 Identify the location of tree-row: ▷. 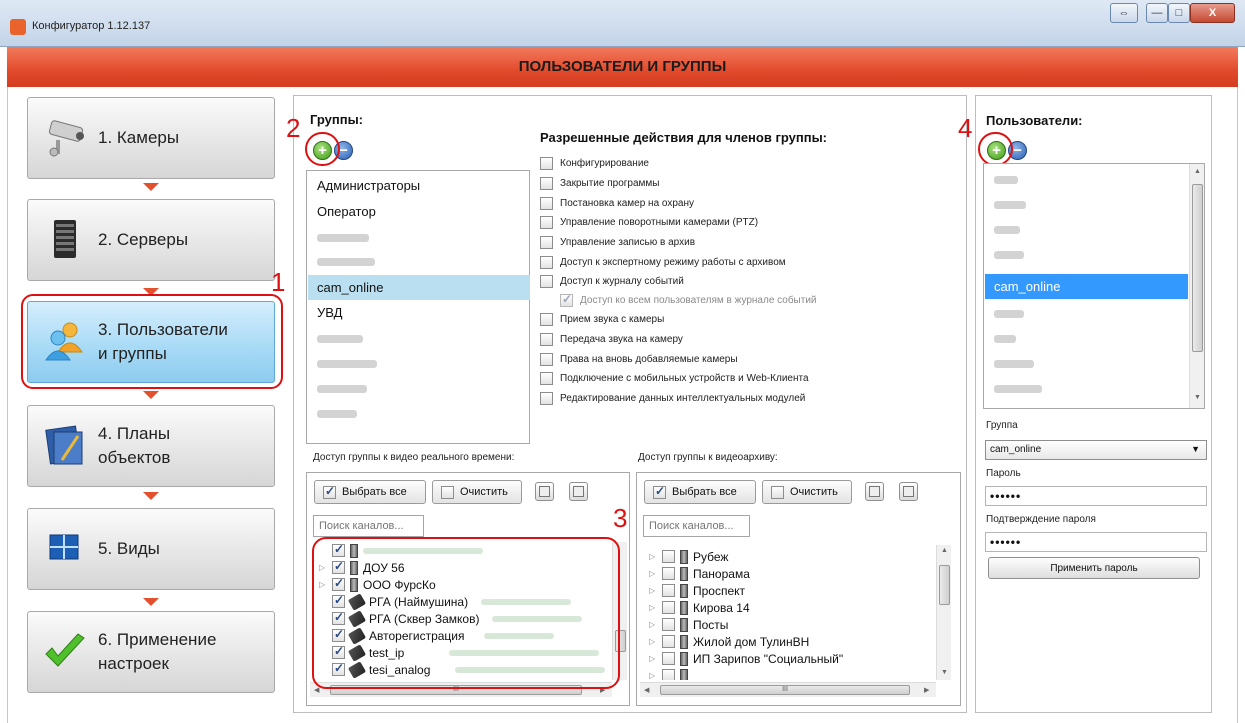
(668, 673).